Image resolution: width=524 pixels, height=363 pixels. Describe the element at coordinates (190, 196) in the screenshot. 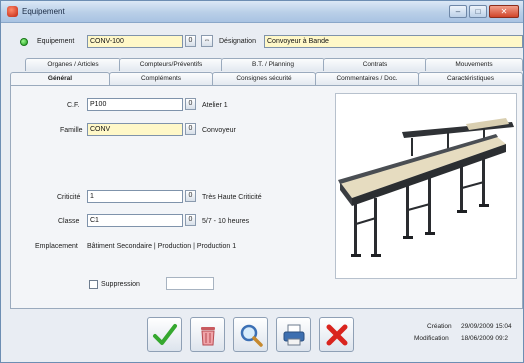

I see `criticite-picker-button: 0` at that location.